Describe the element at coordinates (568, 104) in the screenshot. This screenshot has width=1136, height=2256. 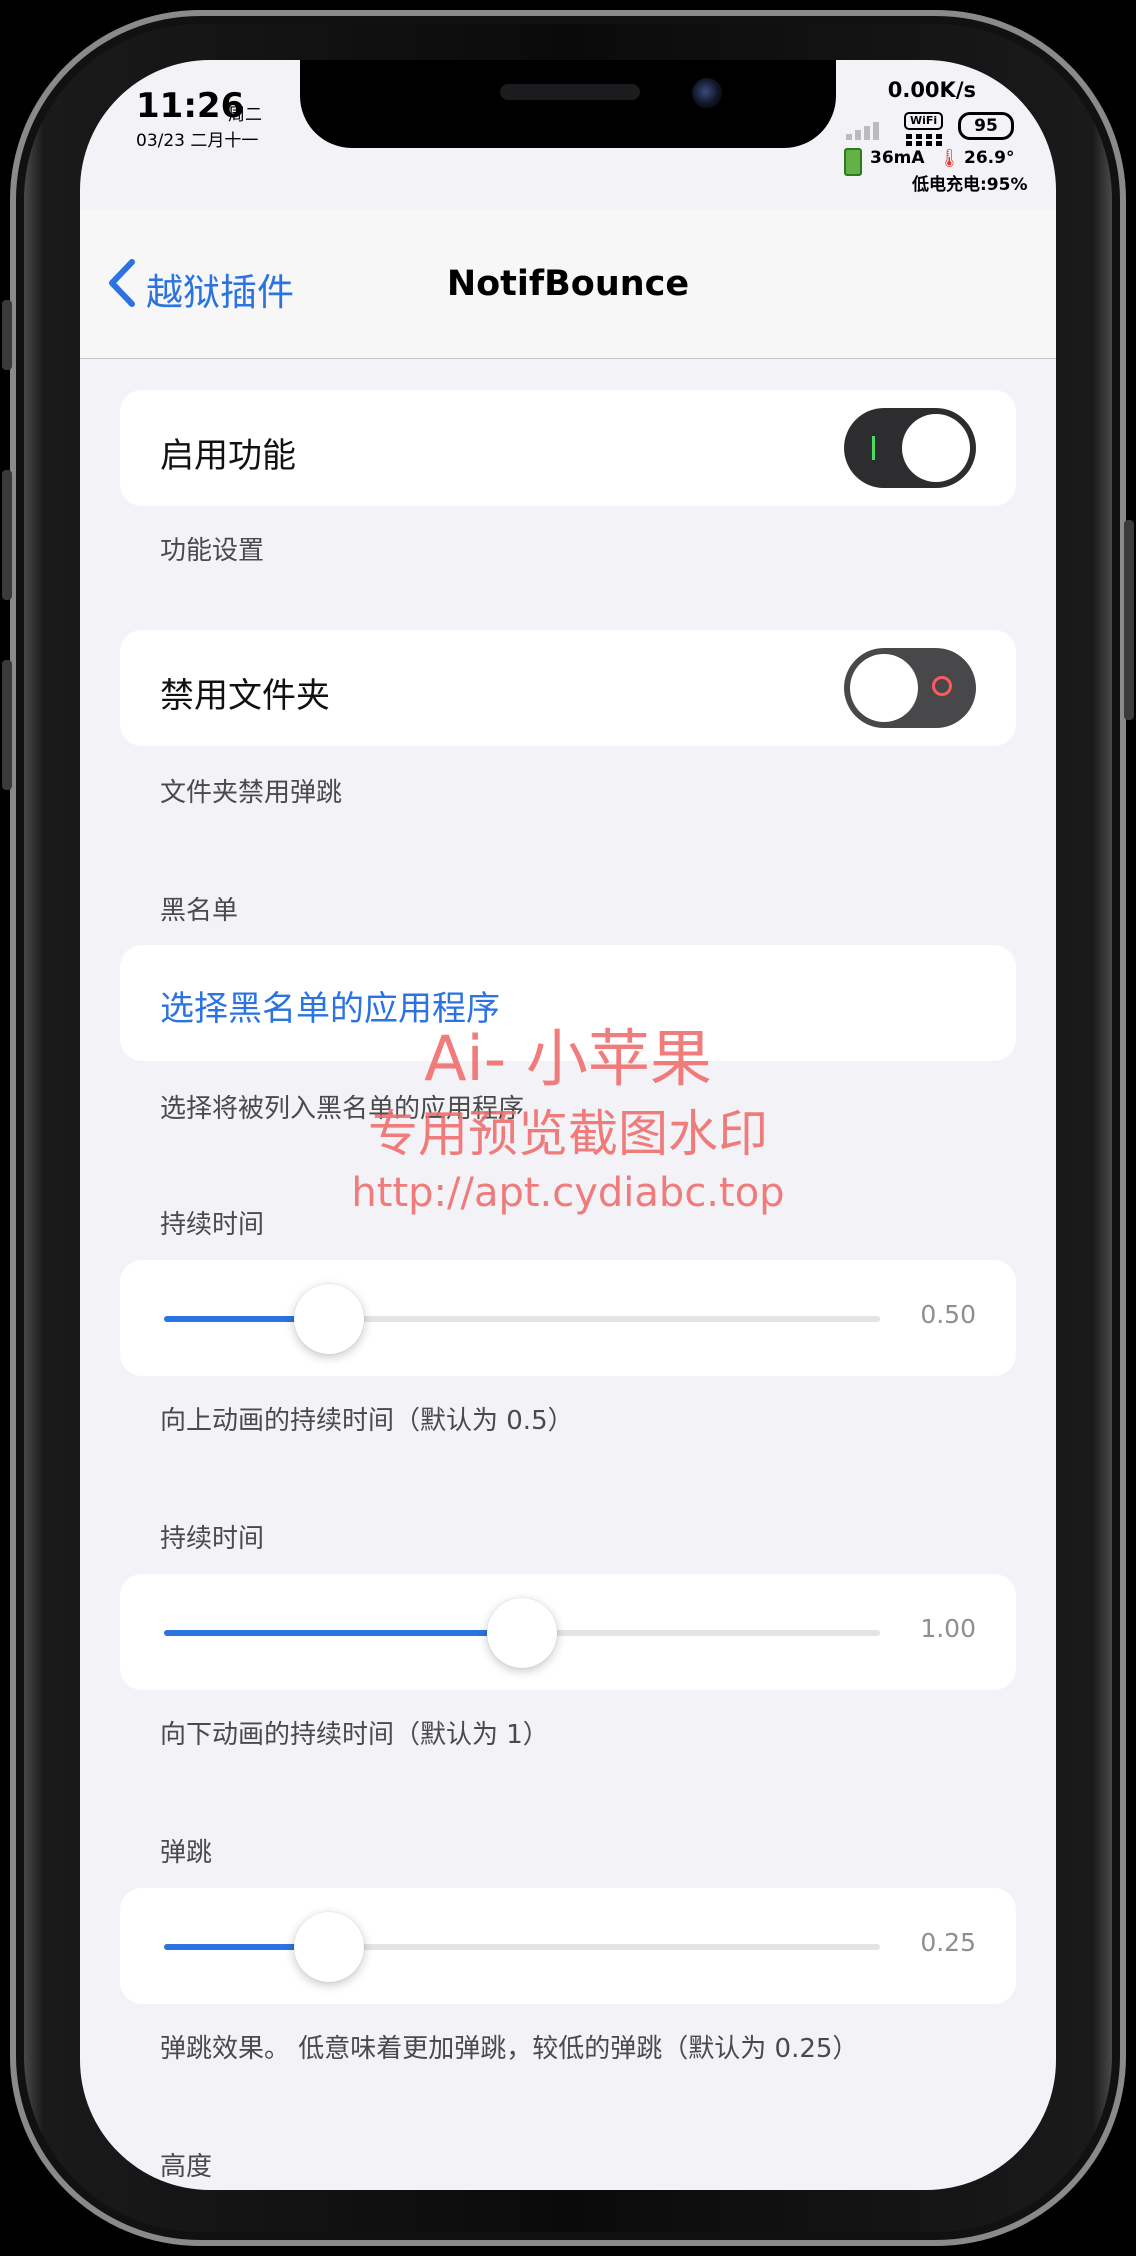
I see `notch` at that location.